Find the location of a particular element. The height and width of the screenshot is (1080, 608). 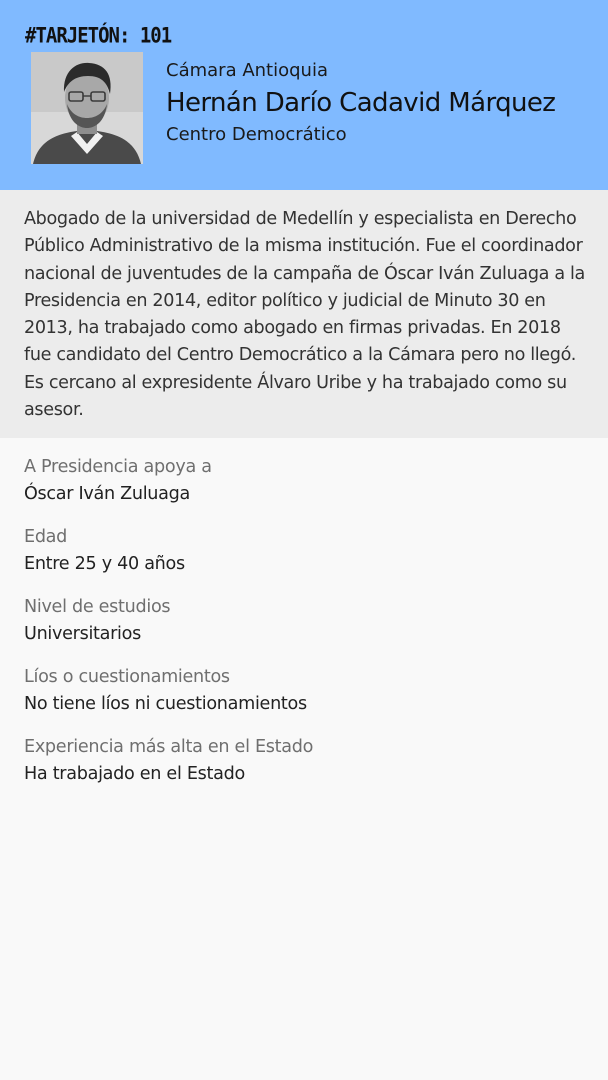

party-label: Centro Democrático is located at coordinates (256, 134).